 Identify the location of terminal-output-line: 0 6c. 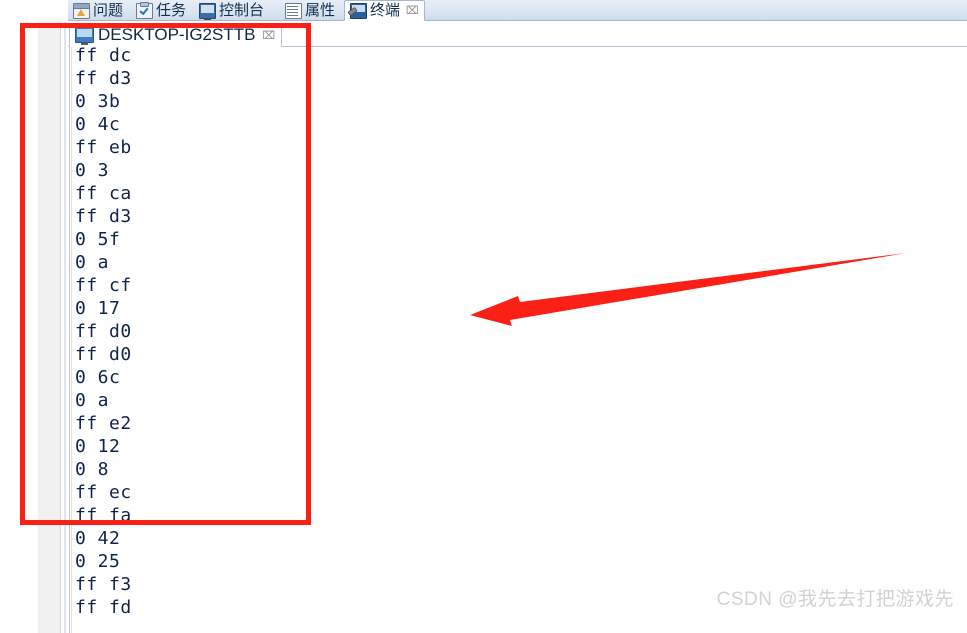
(98, 377).